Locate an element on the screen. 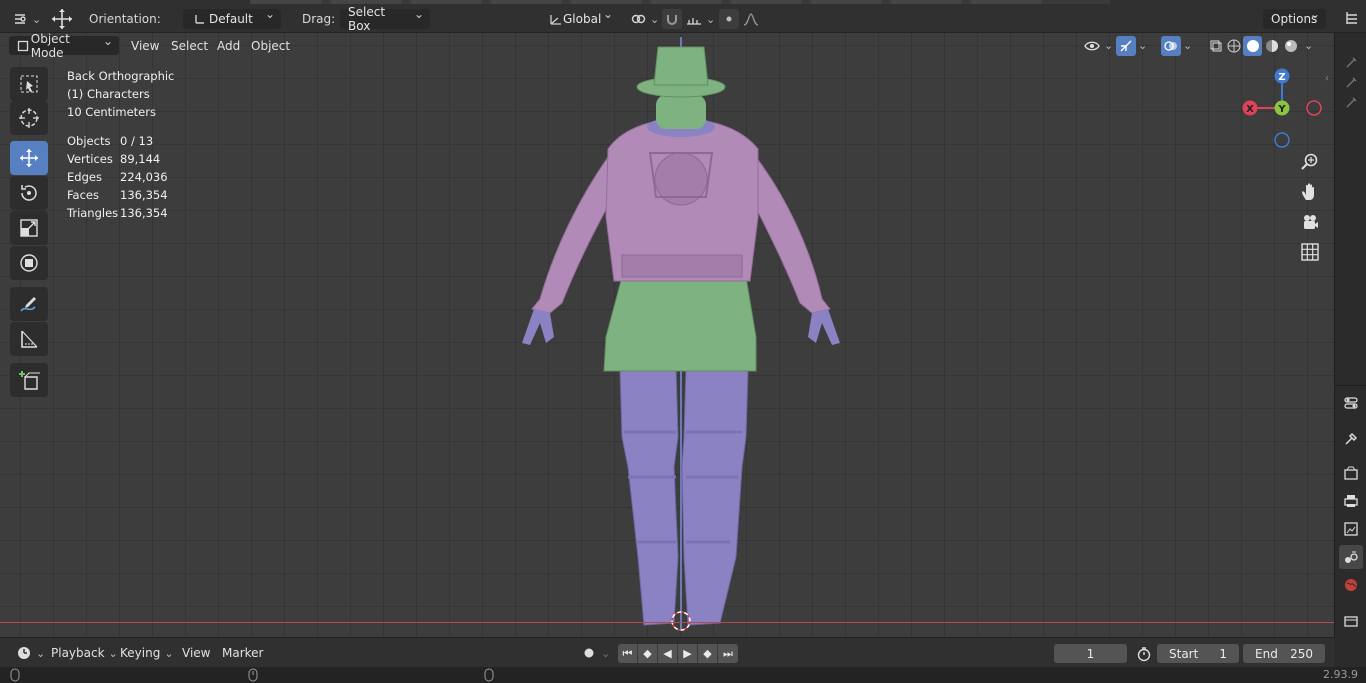 The height and width of the screenshot is (683, 1366). middle-mouse-icon is located at coordinates (253, 675).